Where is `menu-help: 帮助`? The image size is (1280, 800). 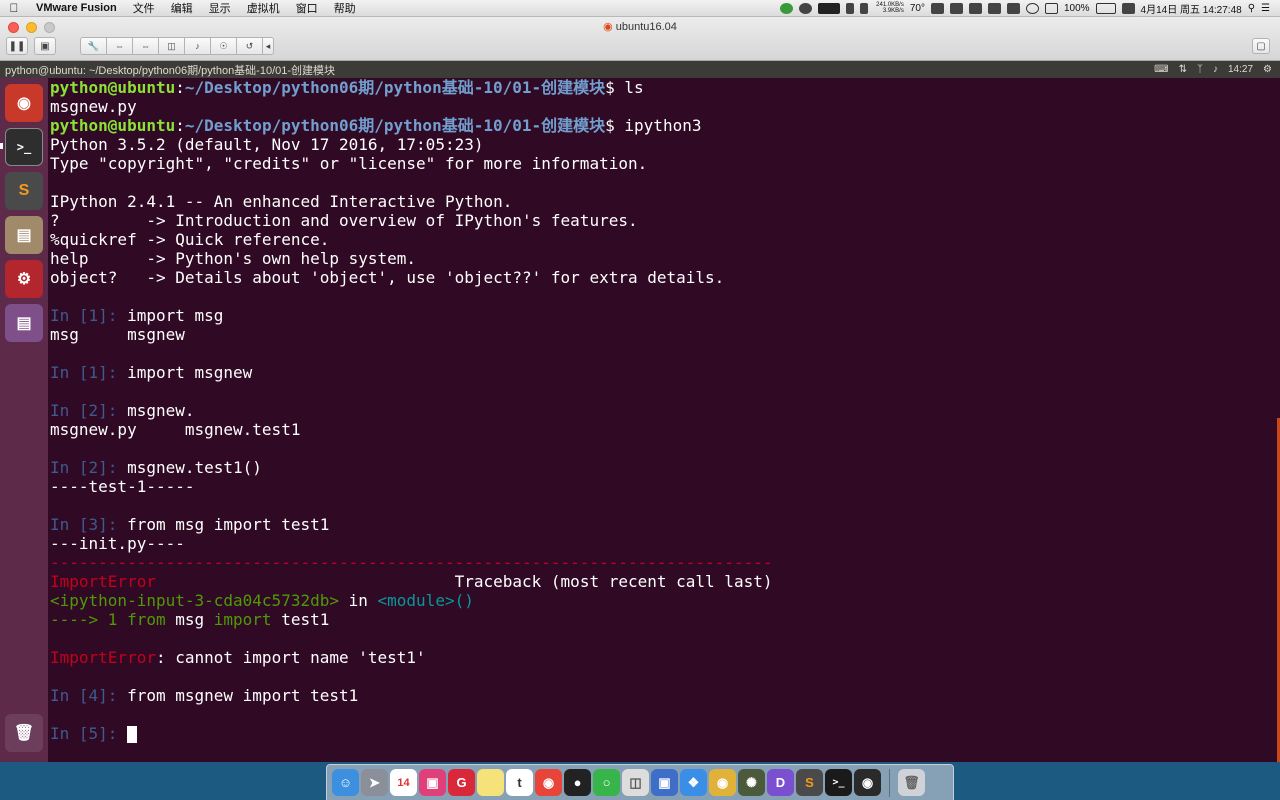
menu-help: 帮助 is located at coordinates (345, 8).